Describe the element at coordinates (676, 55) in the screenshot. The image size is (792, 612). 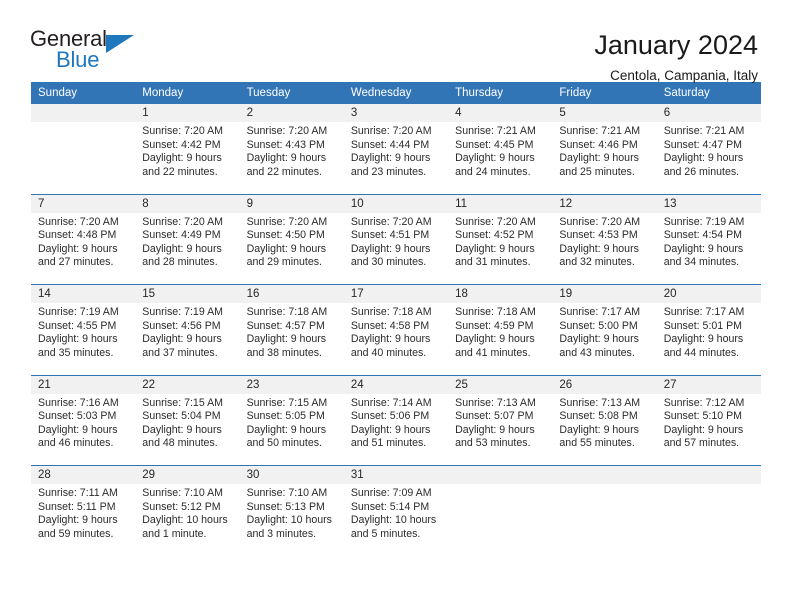
I see `title-block: January 2024 Centola, Campania, Italy` at that location.